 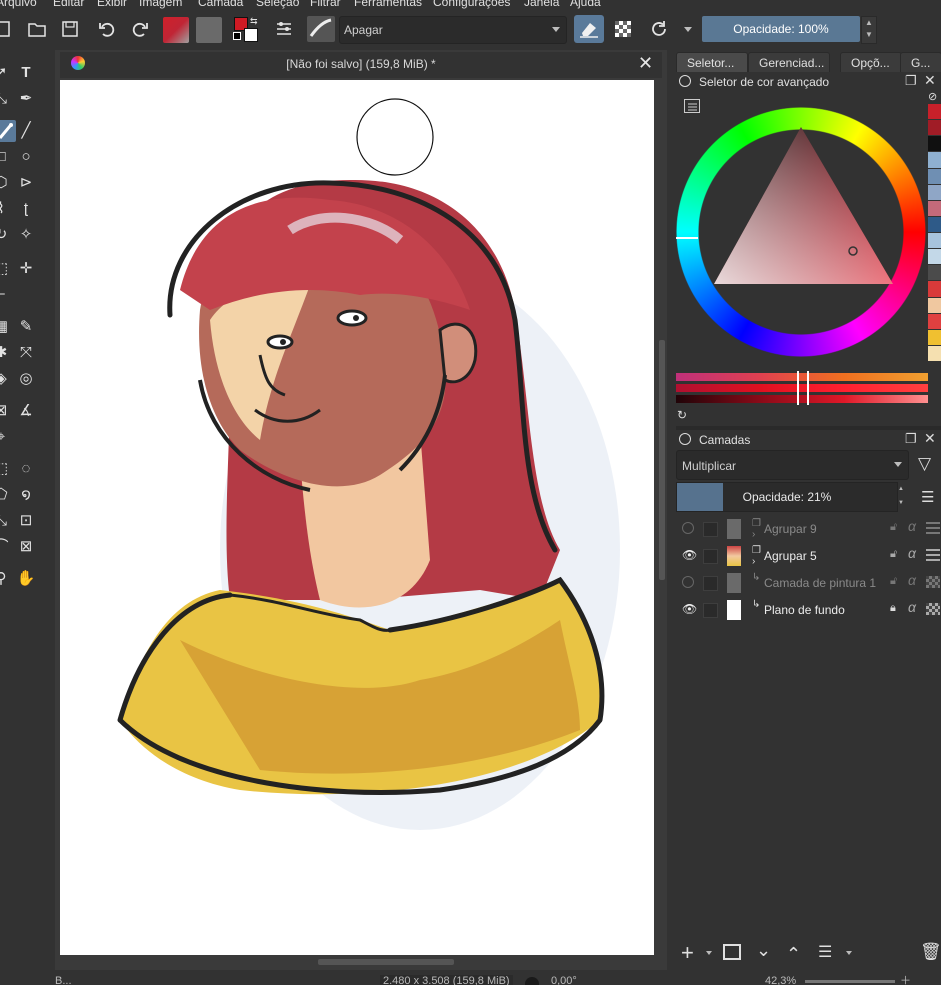 What do you see at coordinates (685, 439) in the screenshot?
I see `lock-layers-docker-icon` at bounding box center [685, 439].